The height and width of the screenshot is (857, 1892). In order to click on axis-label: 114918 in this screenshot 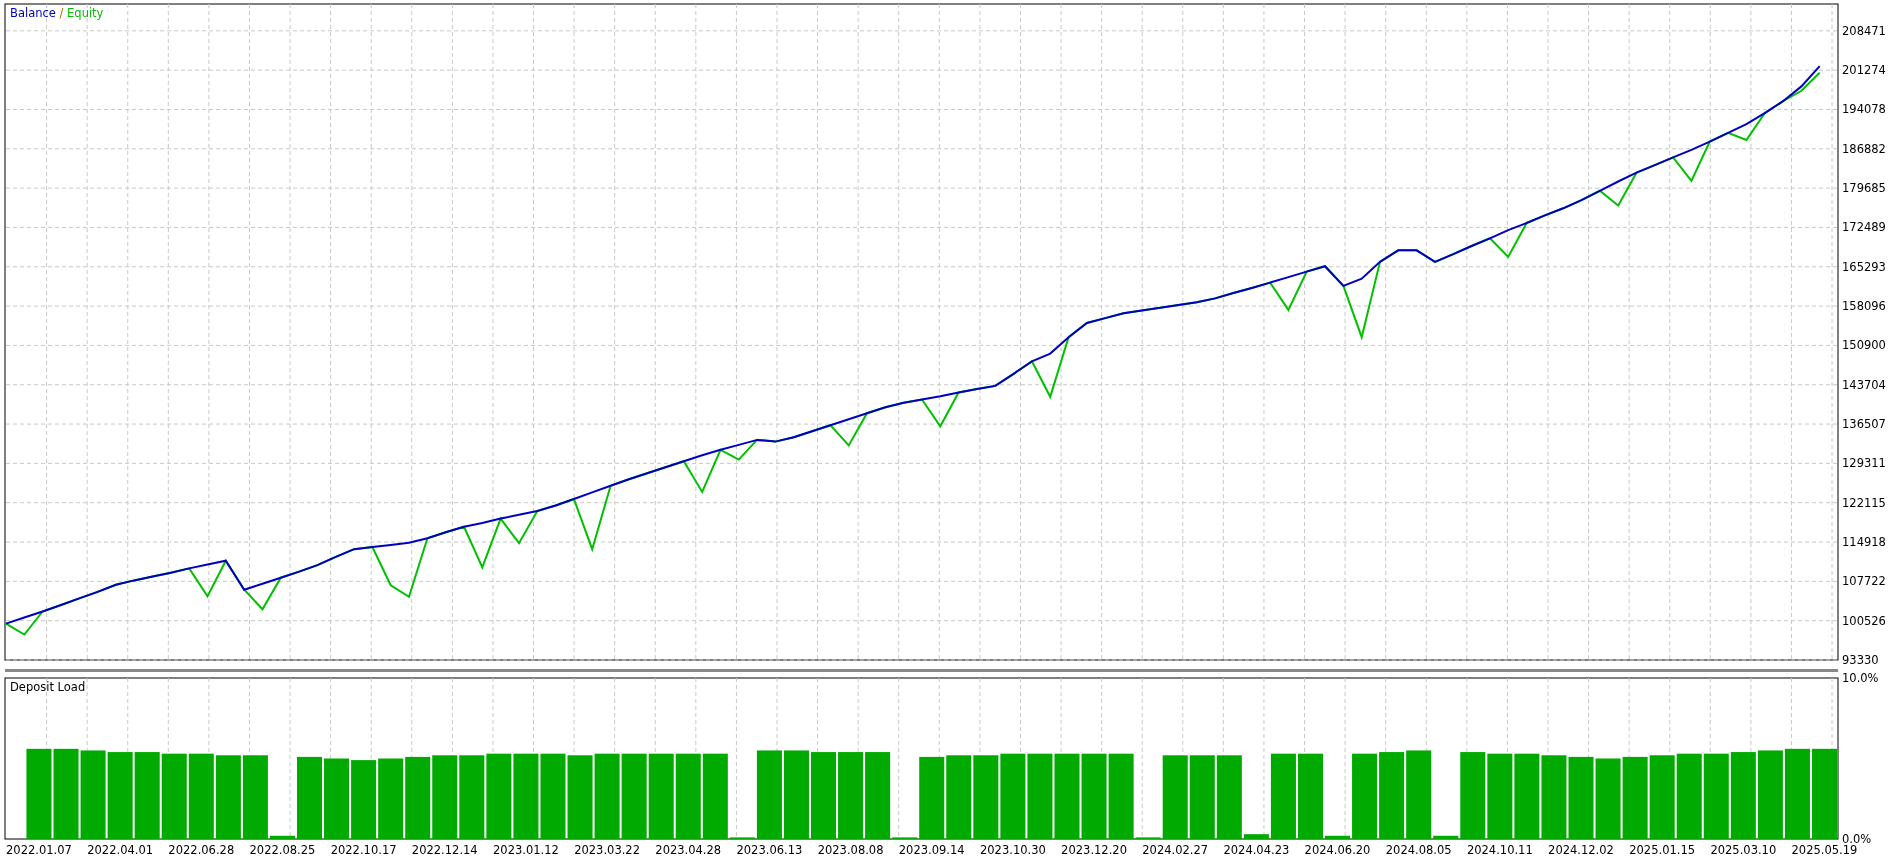, I will do `click(1864, 542)`.